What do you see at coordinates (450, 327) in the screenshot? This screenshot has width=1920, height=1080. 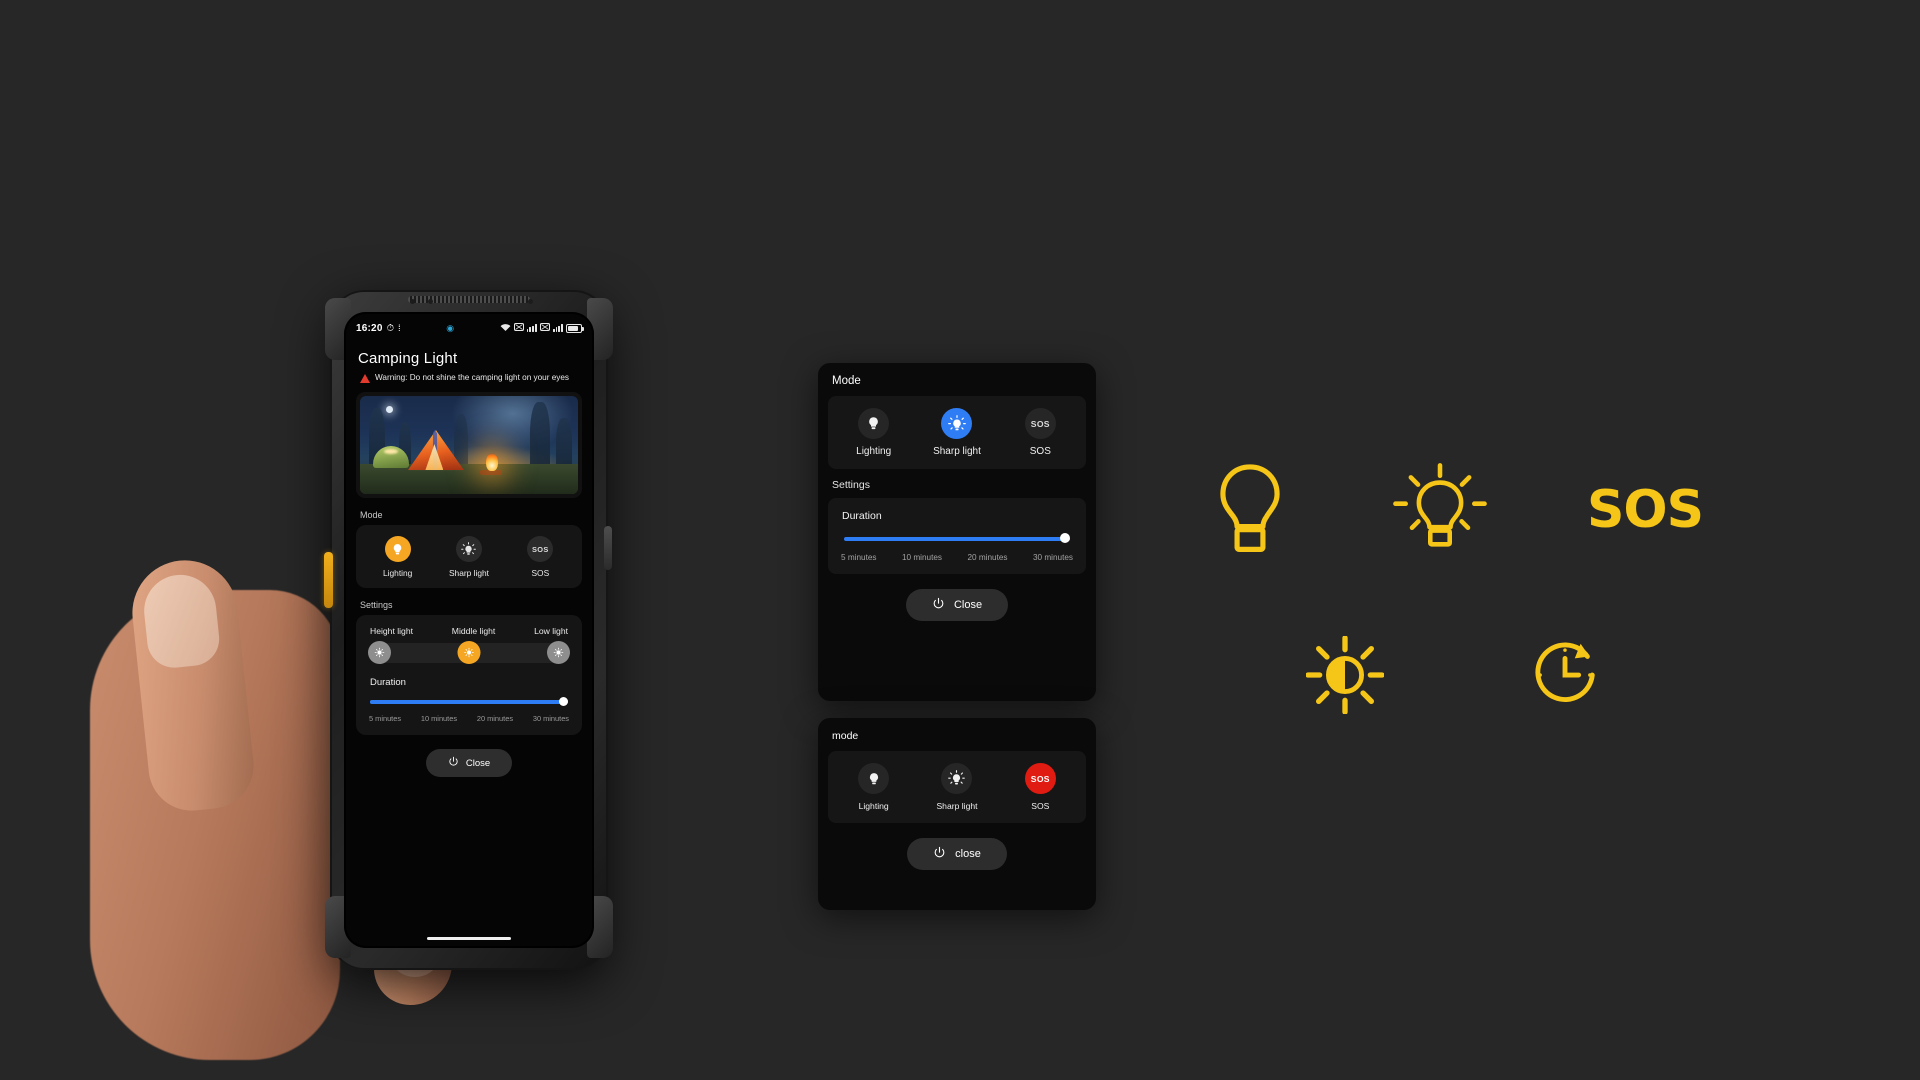 I see `face-unlock-icon: ◉` at bounding box center [450, 327].